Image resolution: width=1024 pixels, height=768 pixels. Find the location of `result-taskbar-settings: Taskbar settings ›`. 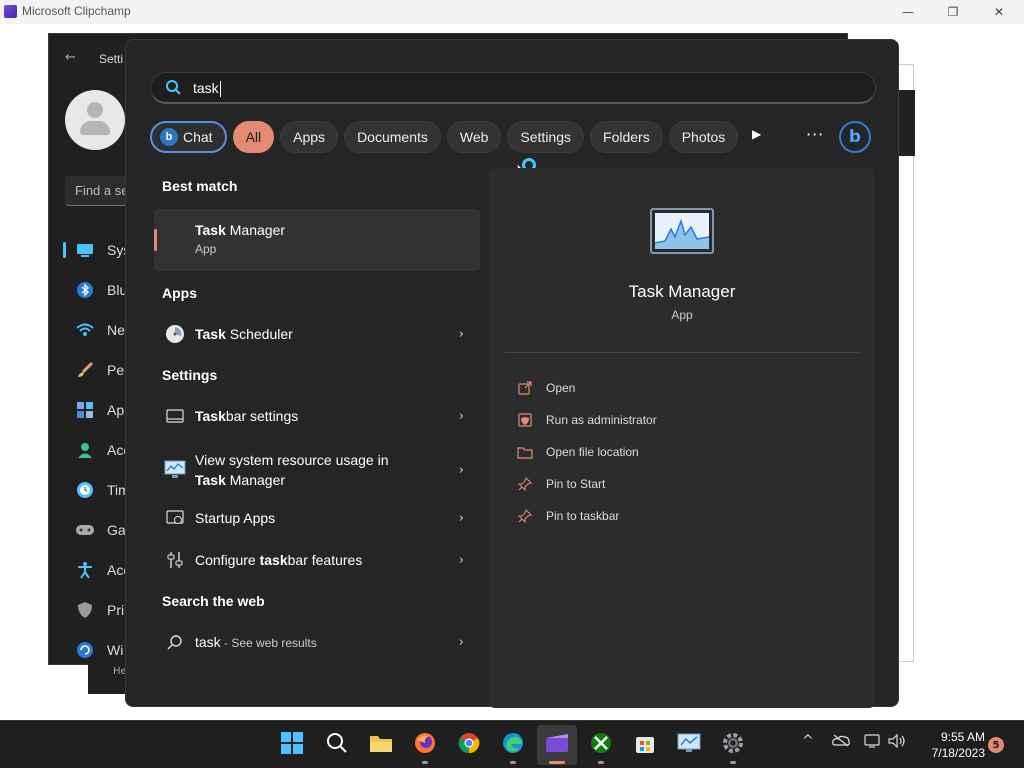

result-taskbar-settings: Taskbar settings › is located at coordinates (317, 416).